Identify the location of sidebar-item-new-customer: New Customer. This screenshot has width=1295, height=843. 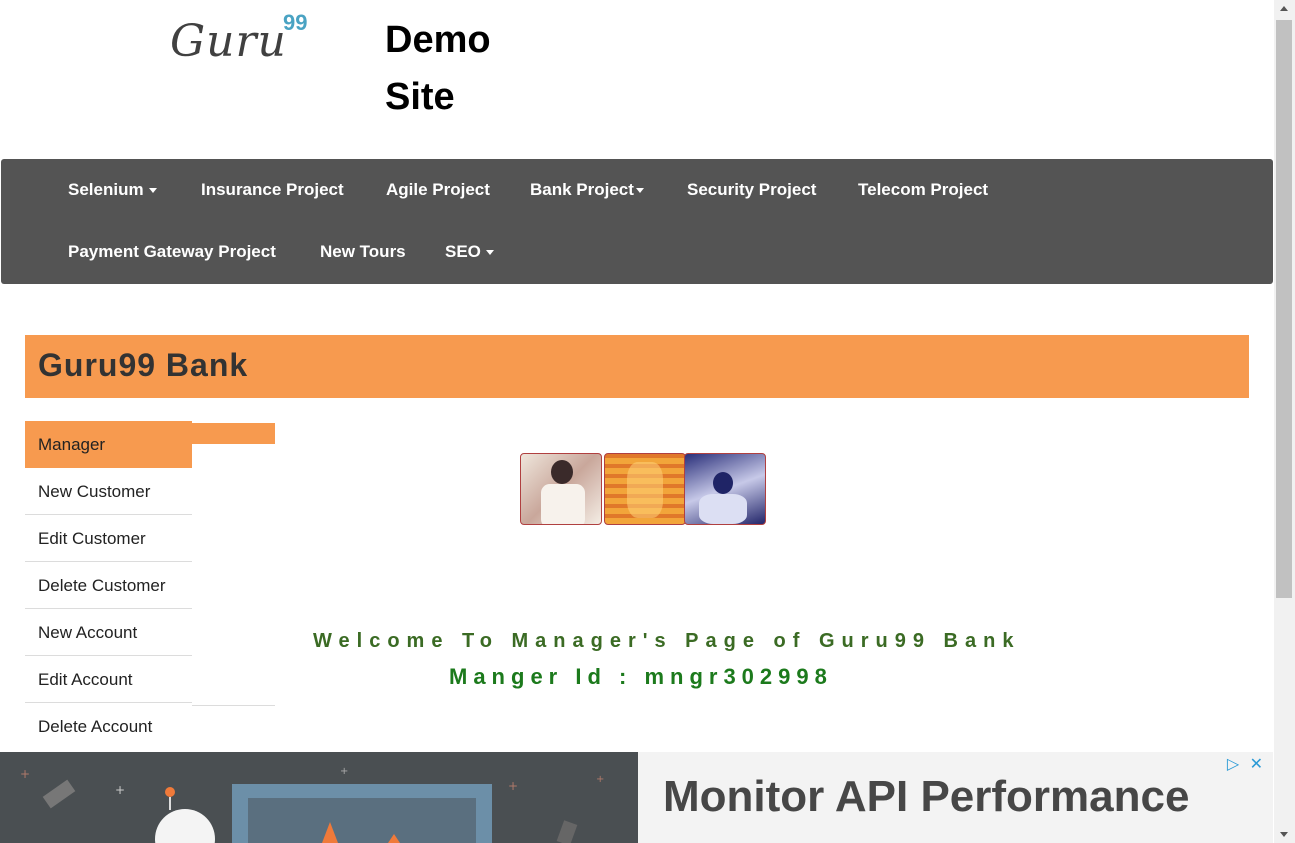
(108, 491).